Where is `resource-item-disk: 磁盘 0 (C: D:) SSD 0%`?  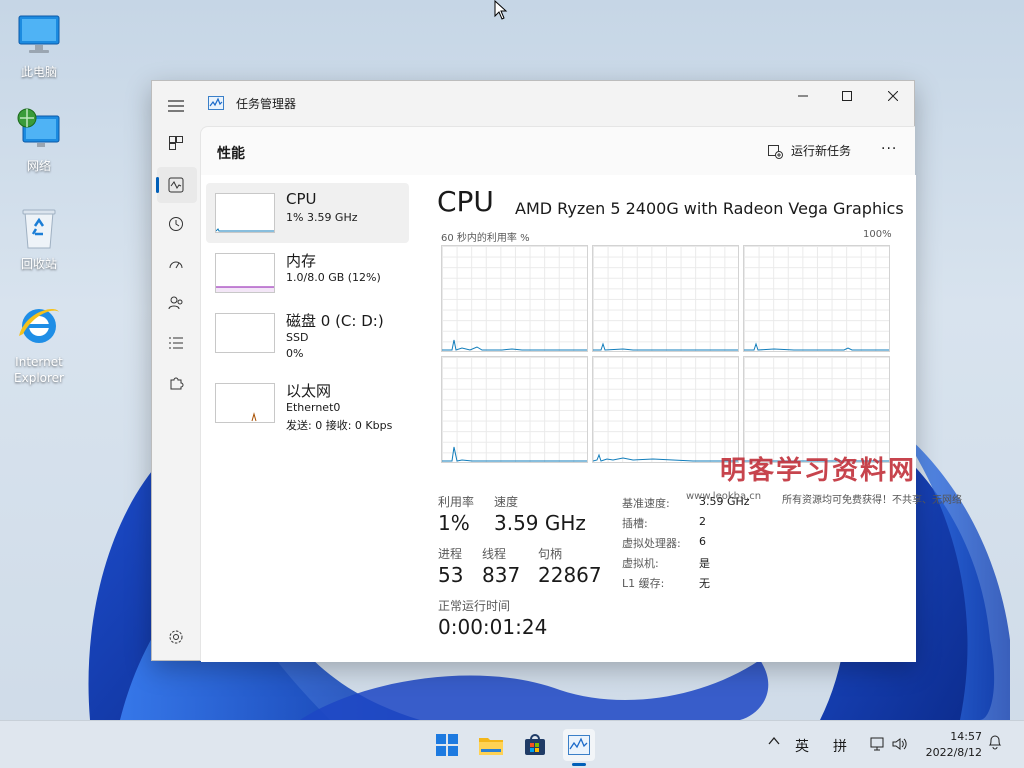 resource-item-disk: 磁盘 0 (C: D:) SSD 0% is located at coordinates (307, 333).